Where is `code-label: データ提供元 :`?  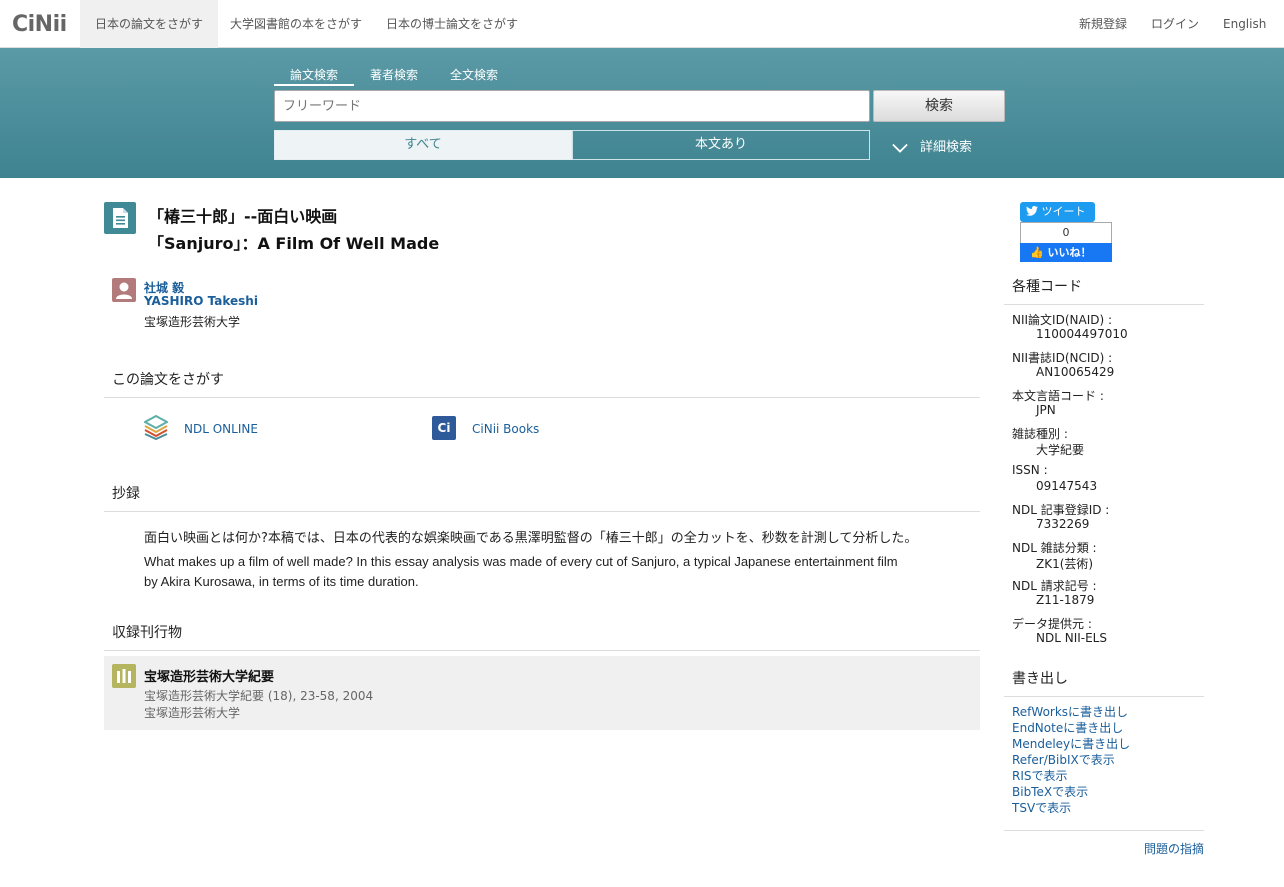 code-label: データ提供元 : is located at coordinates (1052, 624).